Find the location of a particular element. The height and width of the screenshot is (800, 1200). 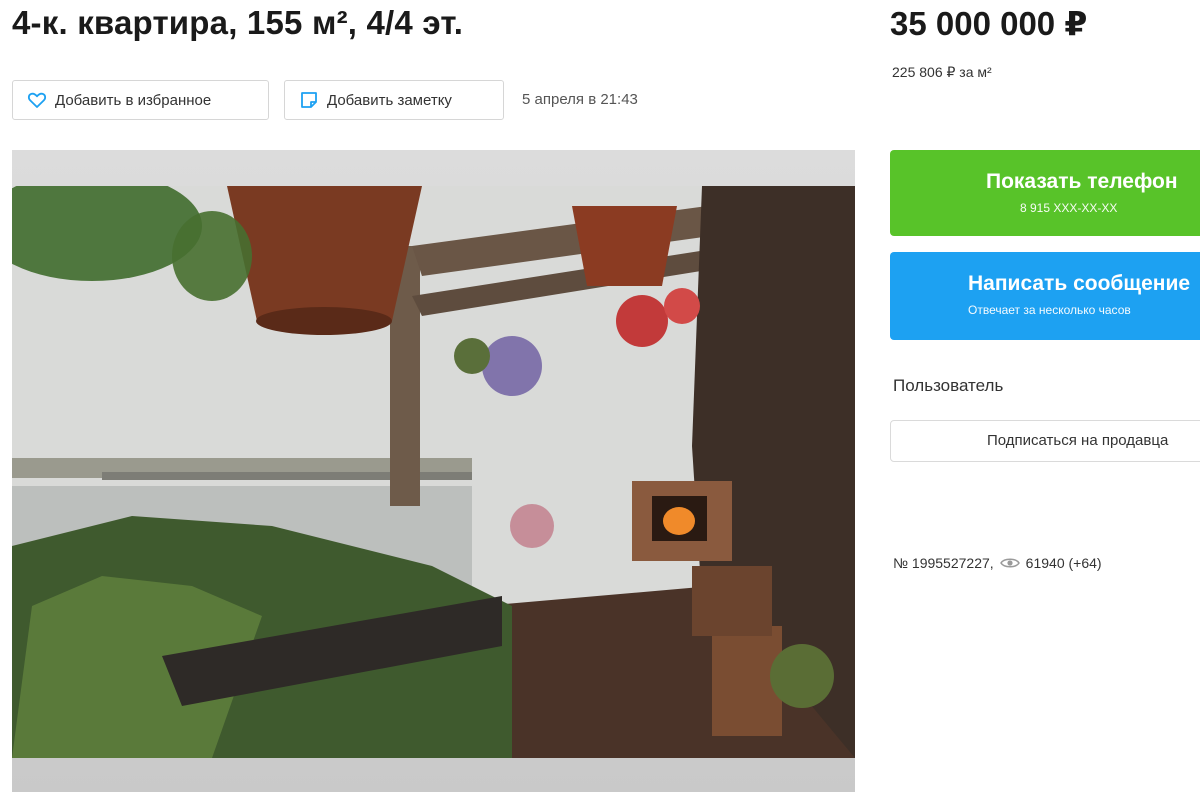

note-icon is located at coordinates (309, 100).